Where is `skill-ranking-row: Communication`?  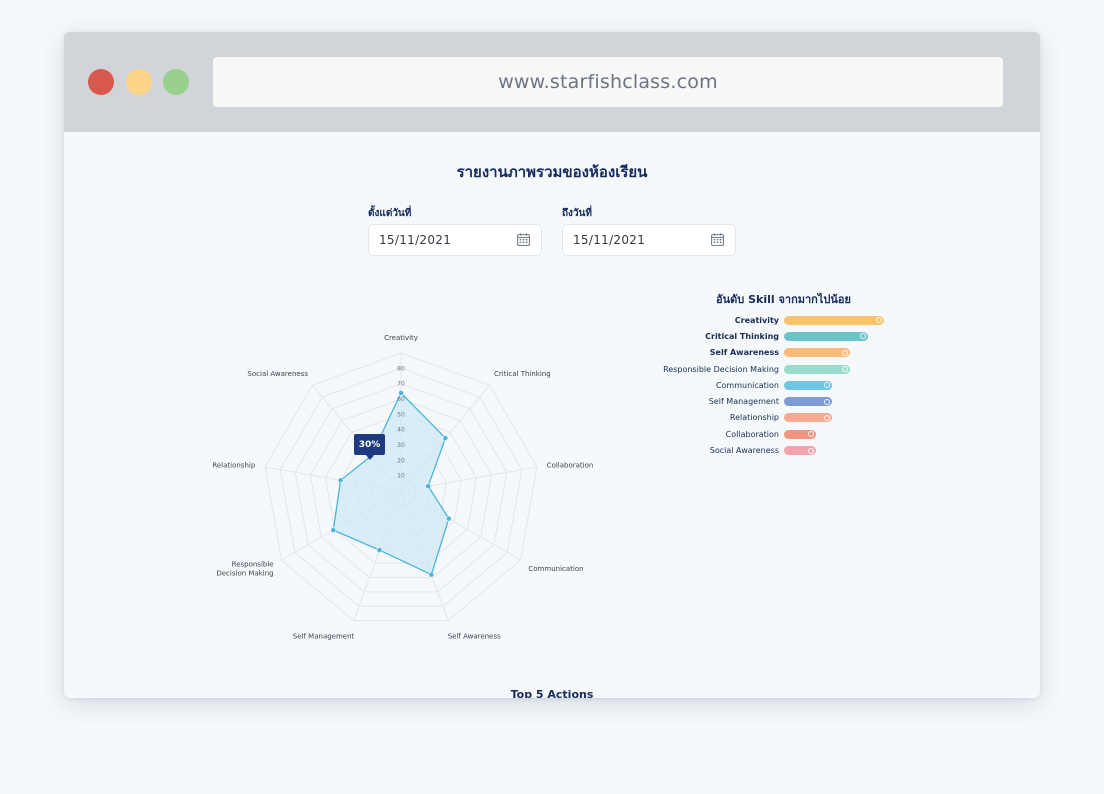
skill-ranking-row: Communication is located at coordinates (774, 385).